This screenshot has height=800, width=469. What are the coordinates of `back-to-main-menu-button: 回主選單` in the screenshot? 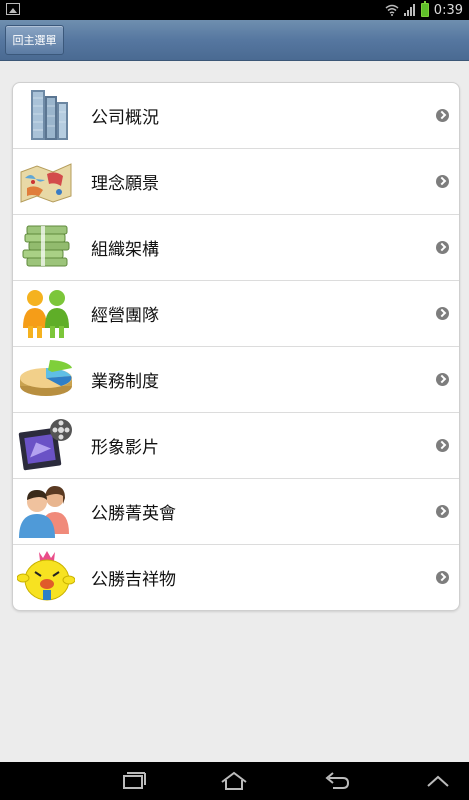 It's located at (34, 40).